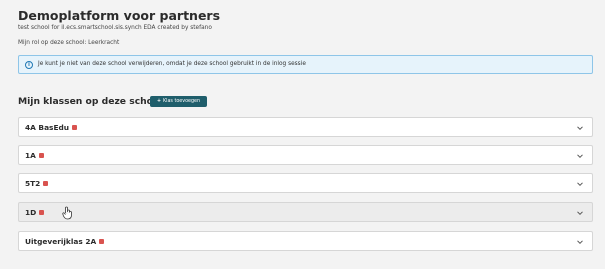 Image resolution: width=605 pixels, height=269 pixels. What do you see at coordinates (305, 212) in the screenshot?
I see `class-row-1d: 1D` at bounding box center [305, 212].